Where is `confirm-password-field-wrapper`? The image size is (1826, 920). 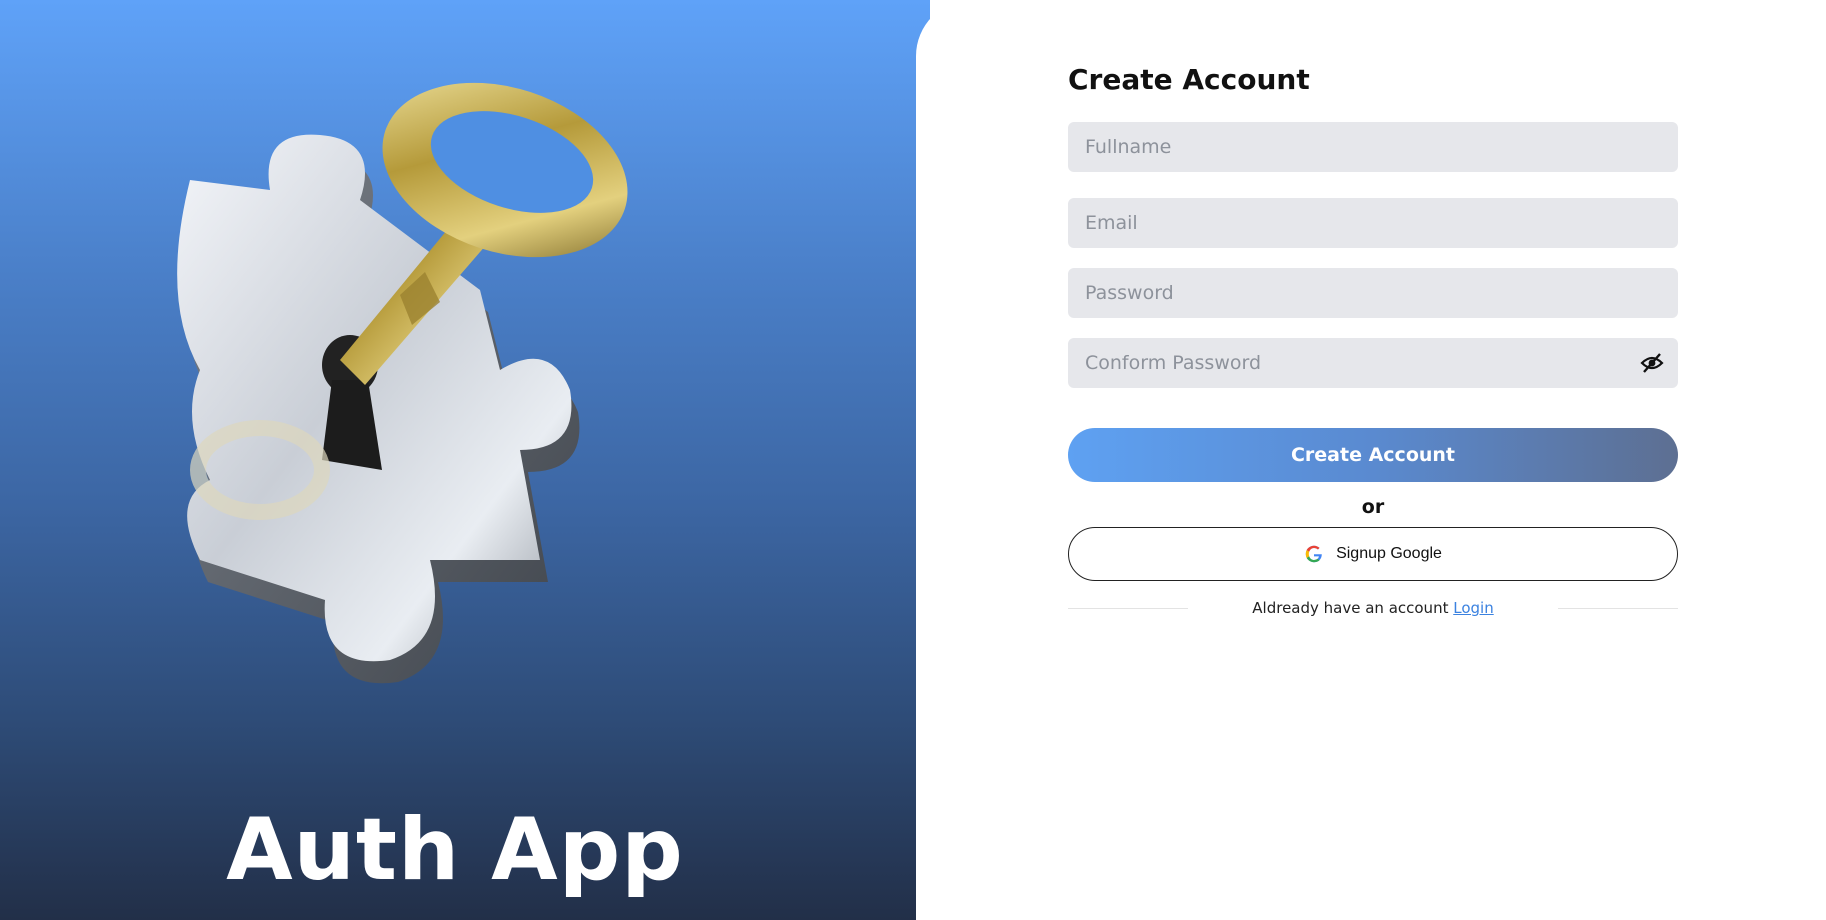
confirm-password-field-wrapper is located at coordinates (1373, 363).